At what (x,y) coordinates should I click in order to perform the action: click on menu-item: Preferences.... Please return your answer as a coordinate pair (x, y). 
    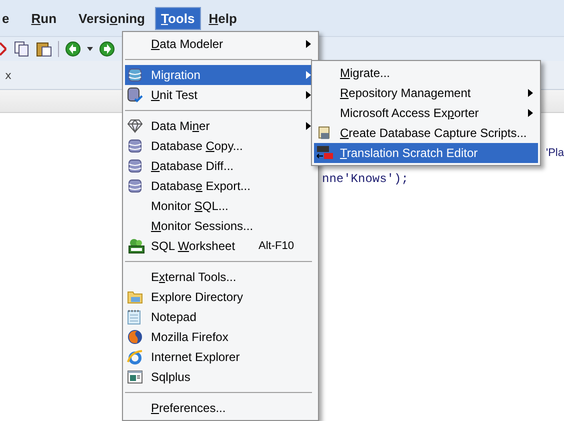
    Looking at the image, I should click on (220, 408).